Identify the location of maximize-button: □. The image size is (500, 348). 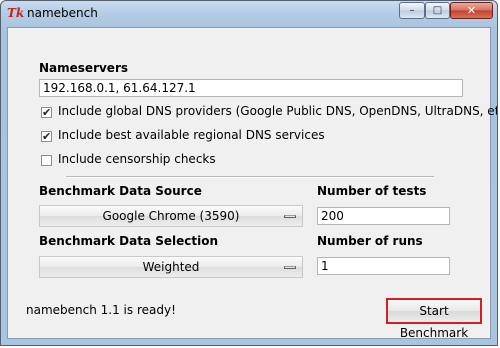
(437, 10).